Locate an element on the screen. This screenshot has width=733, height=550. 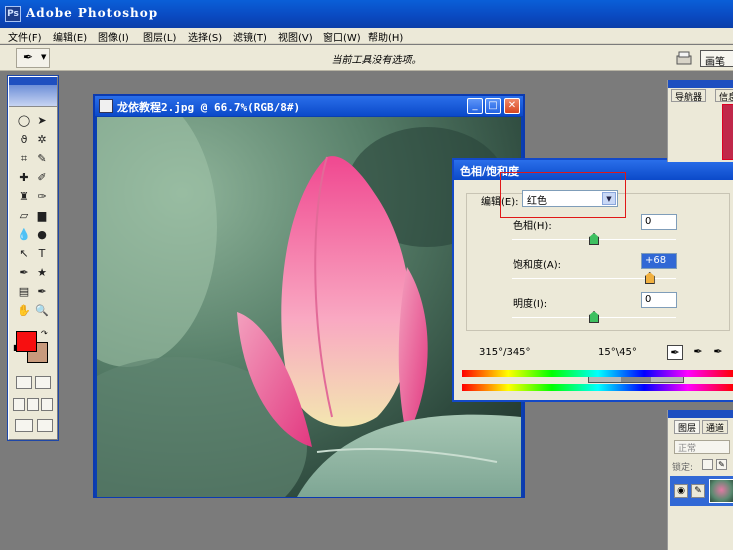
color-bar-bottom is located at coordinates (597, 387).